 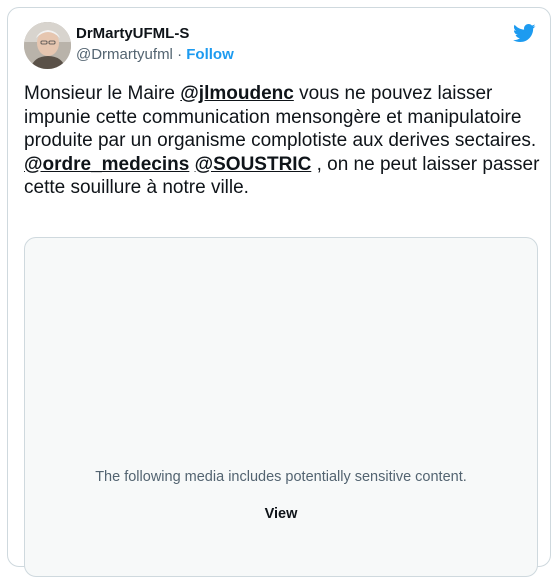 I want to click on author-handle-row: @Drmartyufml · Follow, so click(x=155, y=54).